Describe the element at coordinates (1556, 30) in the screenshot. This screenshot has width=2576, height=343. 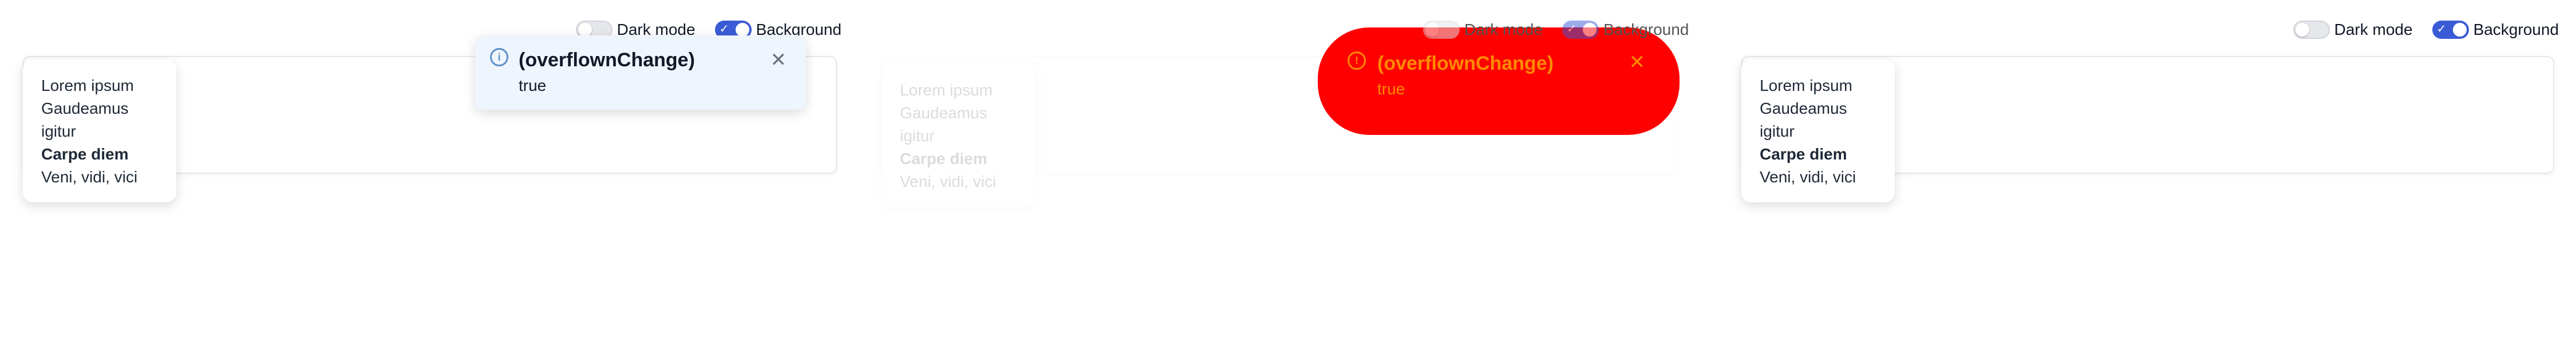
I see `ghost-toolbar: Dark mode ✓ Background` at that location.